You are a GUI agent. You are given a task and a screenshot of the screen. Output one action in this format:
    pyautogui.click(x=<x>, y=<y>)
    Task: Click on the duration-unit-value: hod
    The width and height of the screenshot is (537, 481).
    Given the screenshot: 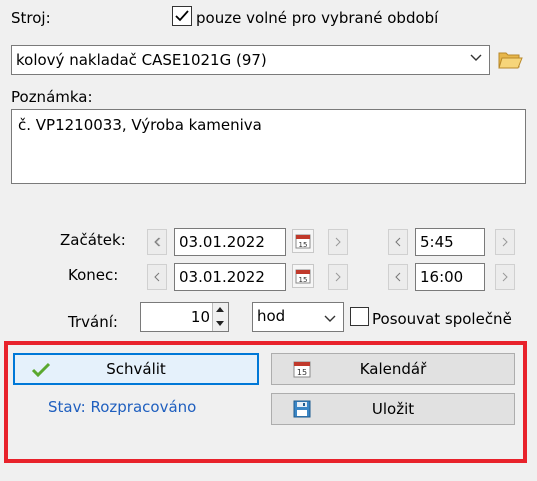 What is the action you would take?
    pyautogui.click(x=271, y=316)
    